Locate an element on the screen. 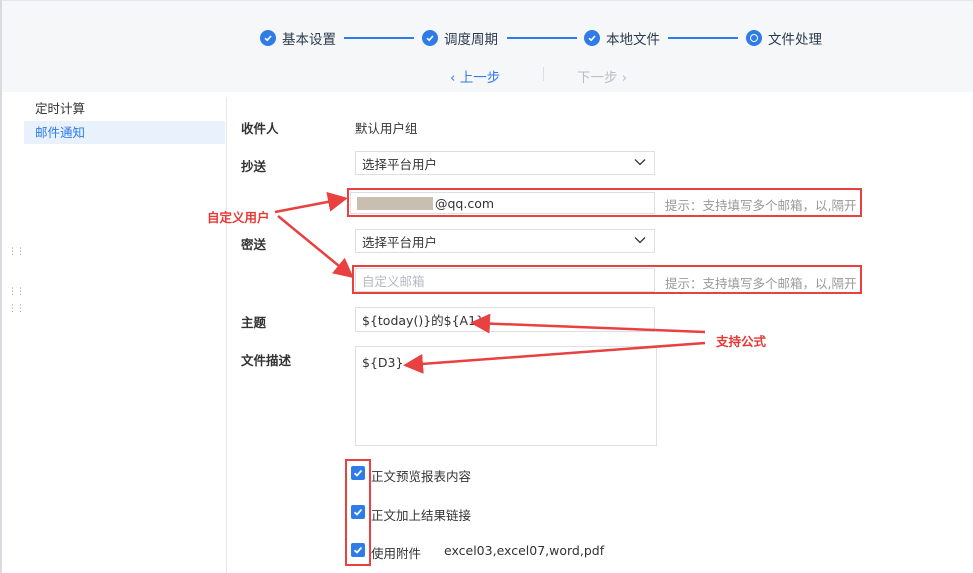 This screenshot has height=573, width=973. step-schedule: 调度周期 is located at coordinates (460, 38).